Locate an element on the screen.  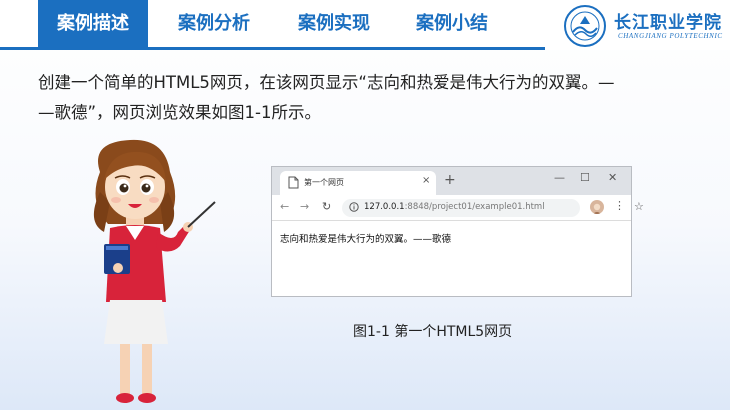
avatar-face-icon is located at coordinates (597, 208).